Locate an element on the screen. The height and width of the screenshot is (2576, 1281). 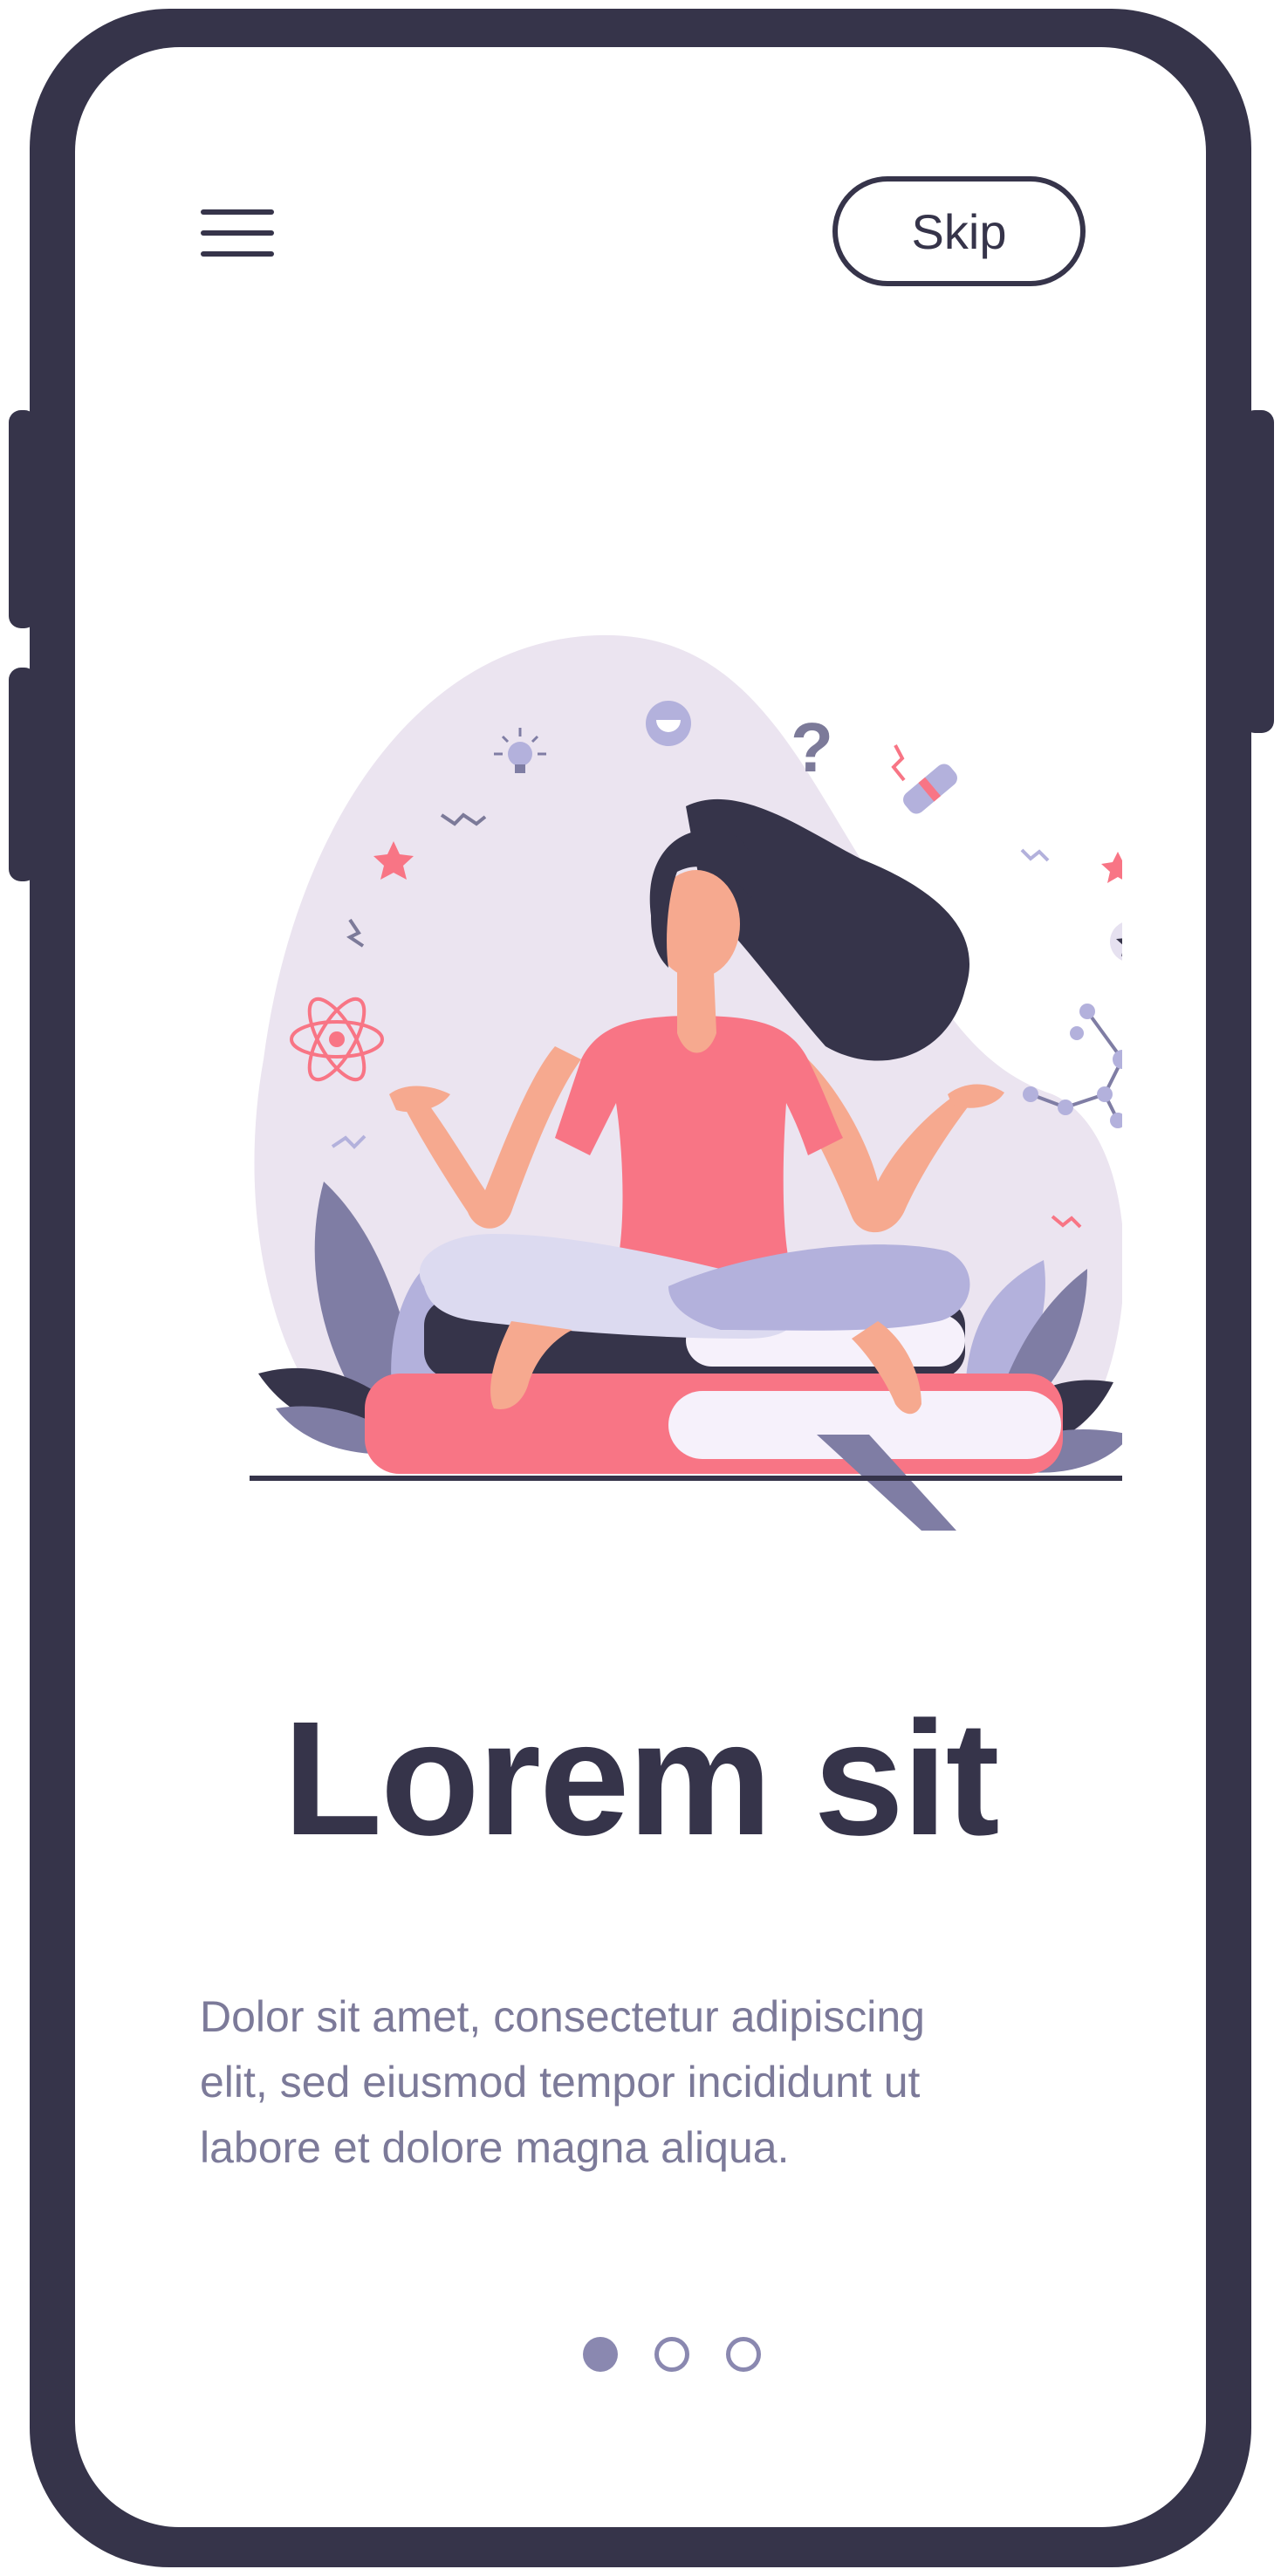
star-icon is located at coordinates (1111, 867).